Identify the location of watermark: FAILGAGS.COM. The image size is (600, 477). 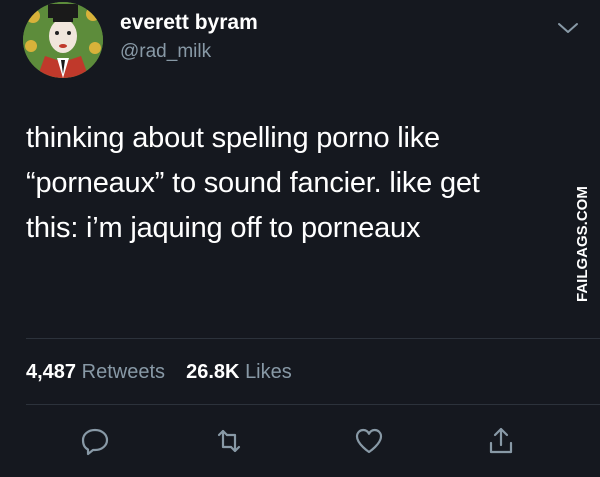
(580, 244).